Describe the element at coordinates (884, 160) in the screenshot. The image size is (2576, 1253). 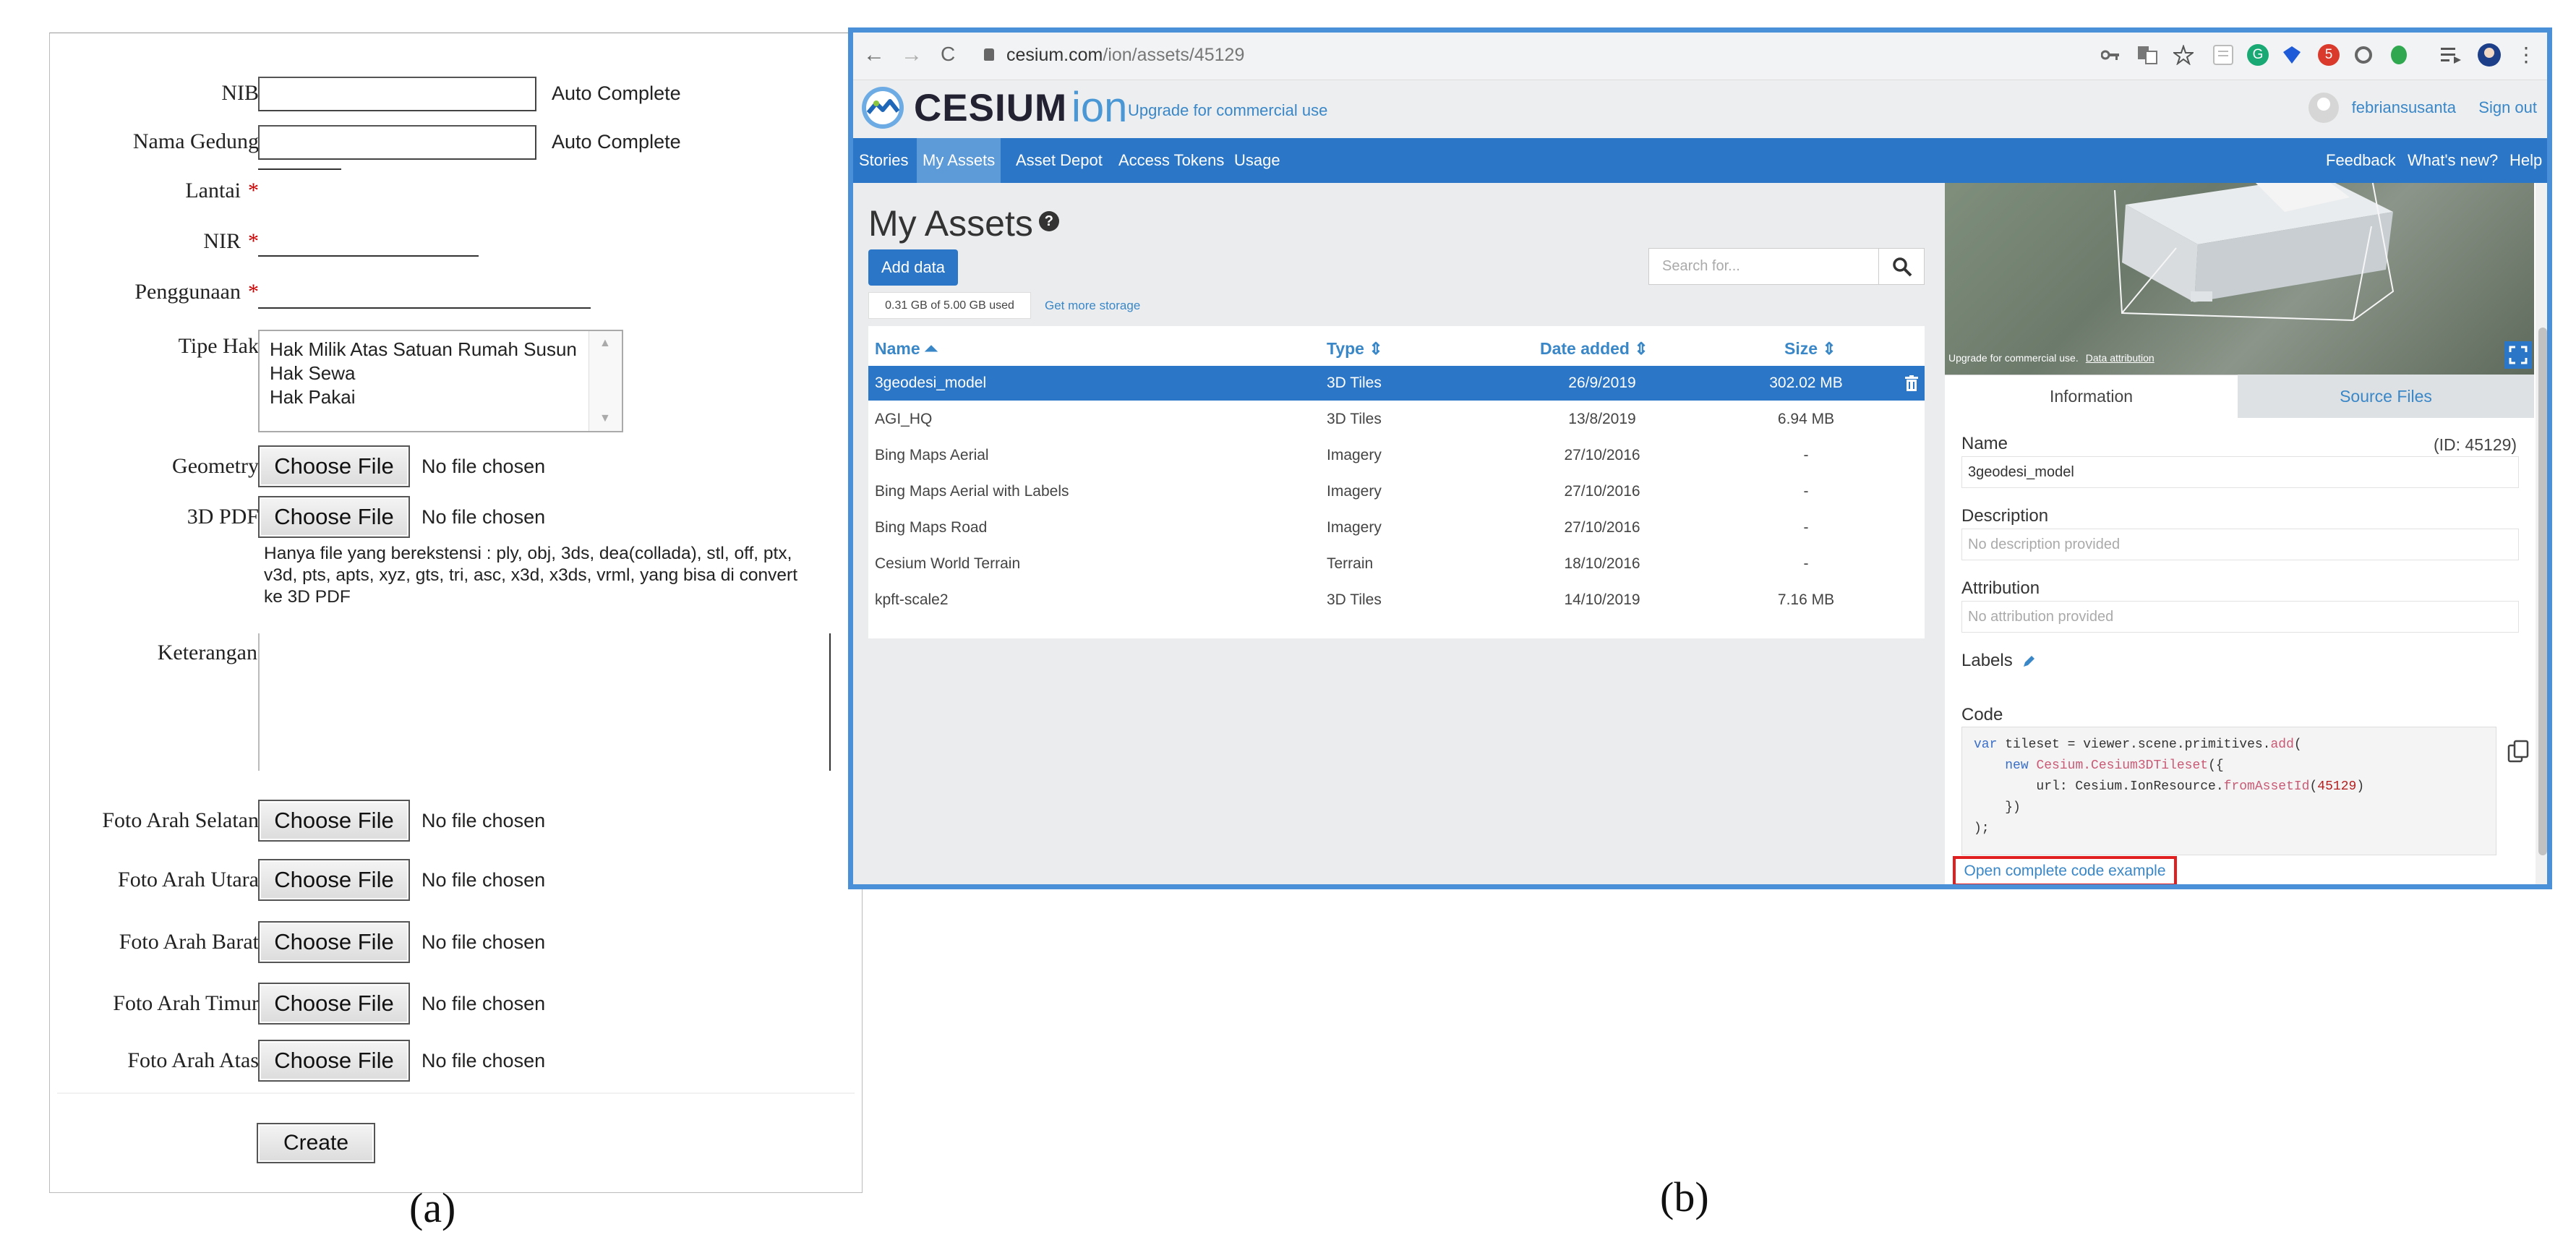
I see `nav-stories: Stories` at that location.